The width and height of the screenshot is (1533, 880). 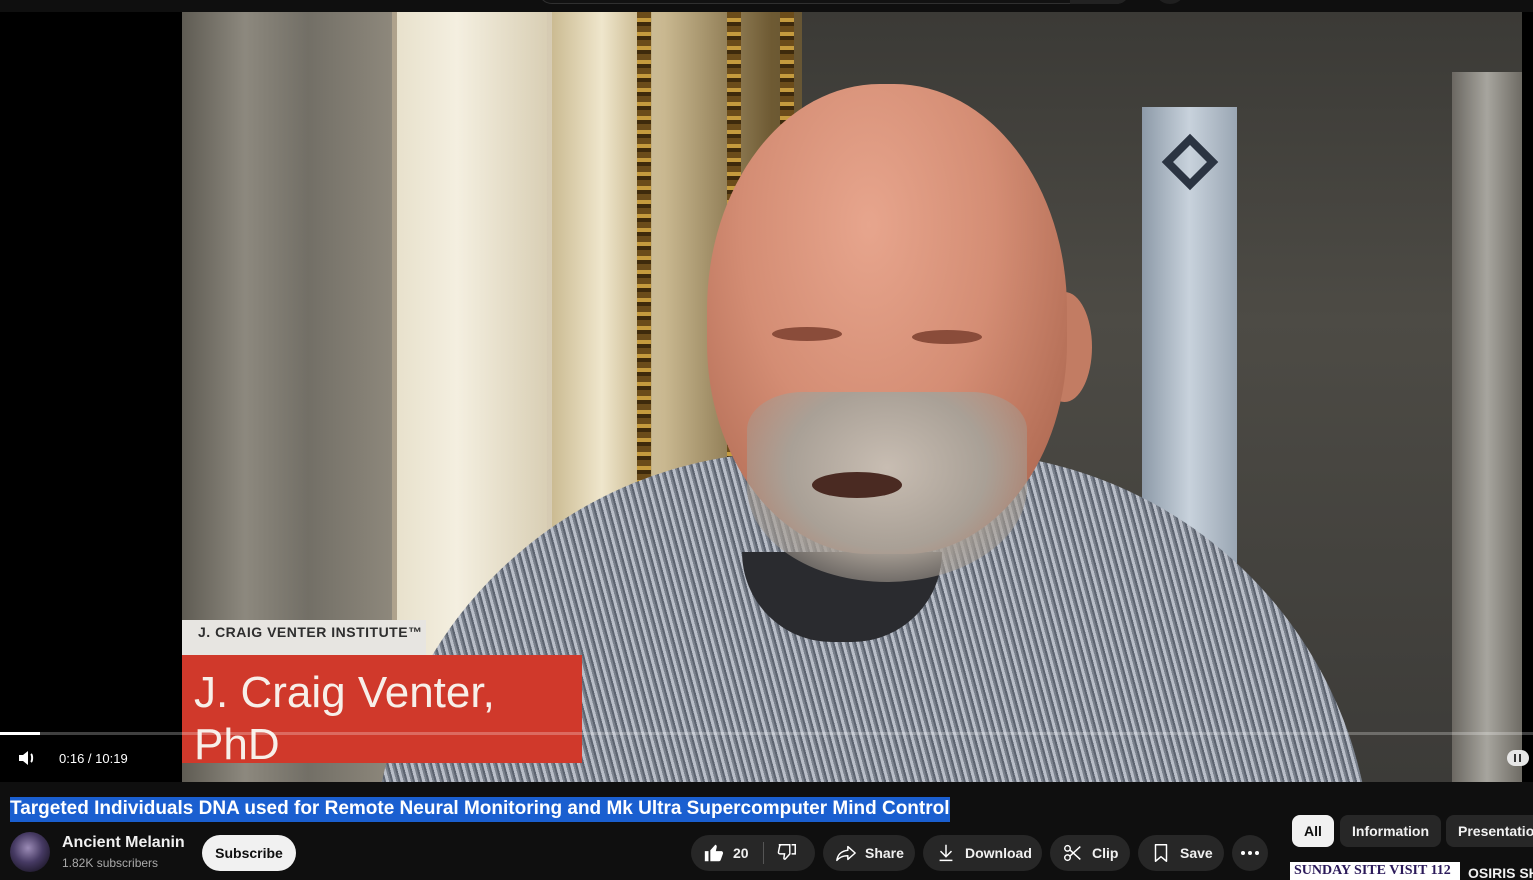 What do you see at coordinates (20, 733) in the screenshot?
I see `progress-fill` at bounding box center [20, 733].